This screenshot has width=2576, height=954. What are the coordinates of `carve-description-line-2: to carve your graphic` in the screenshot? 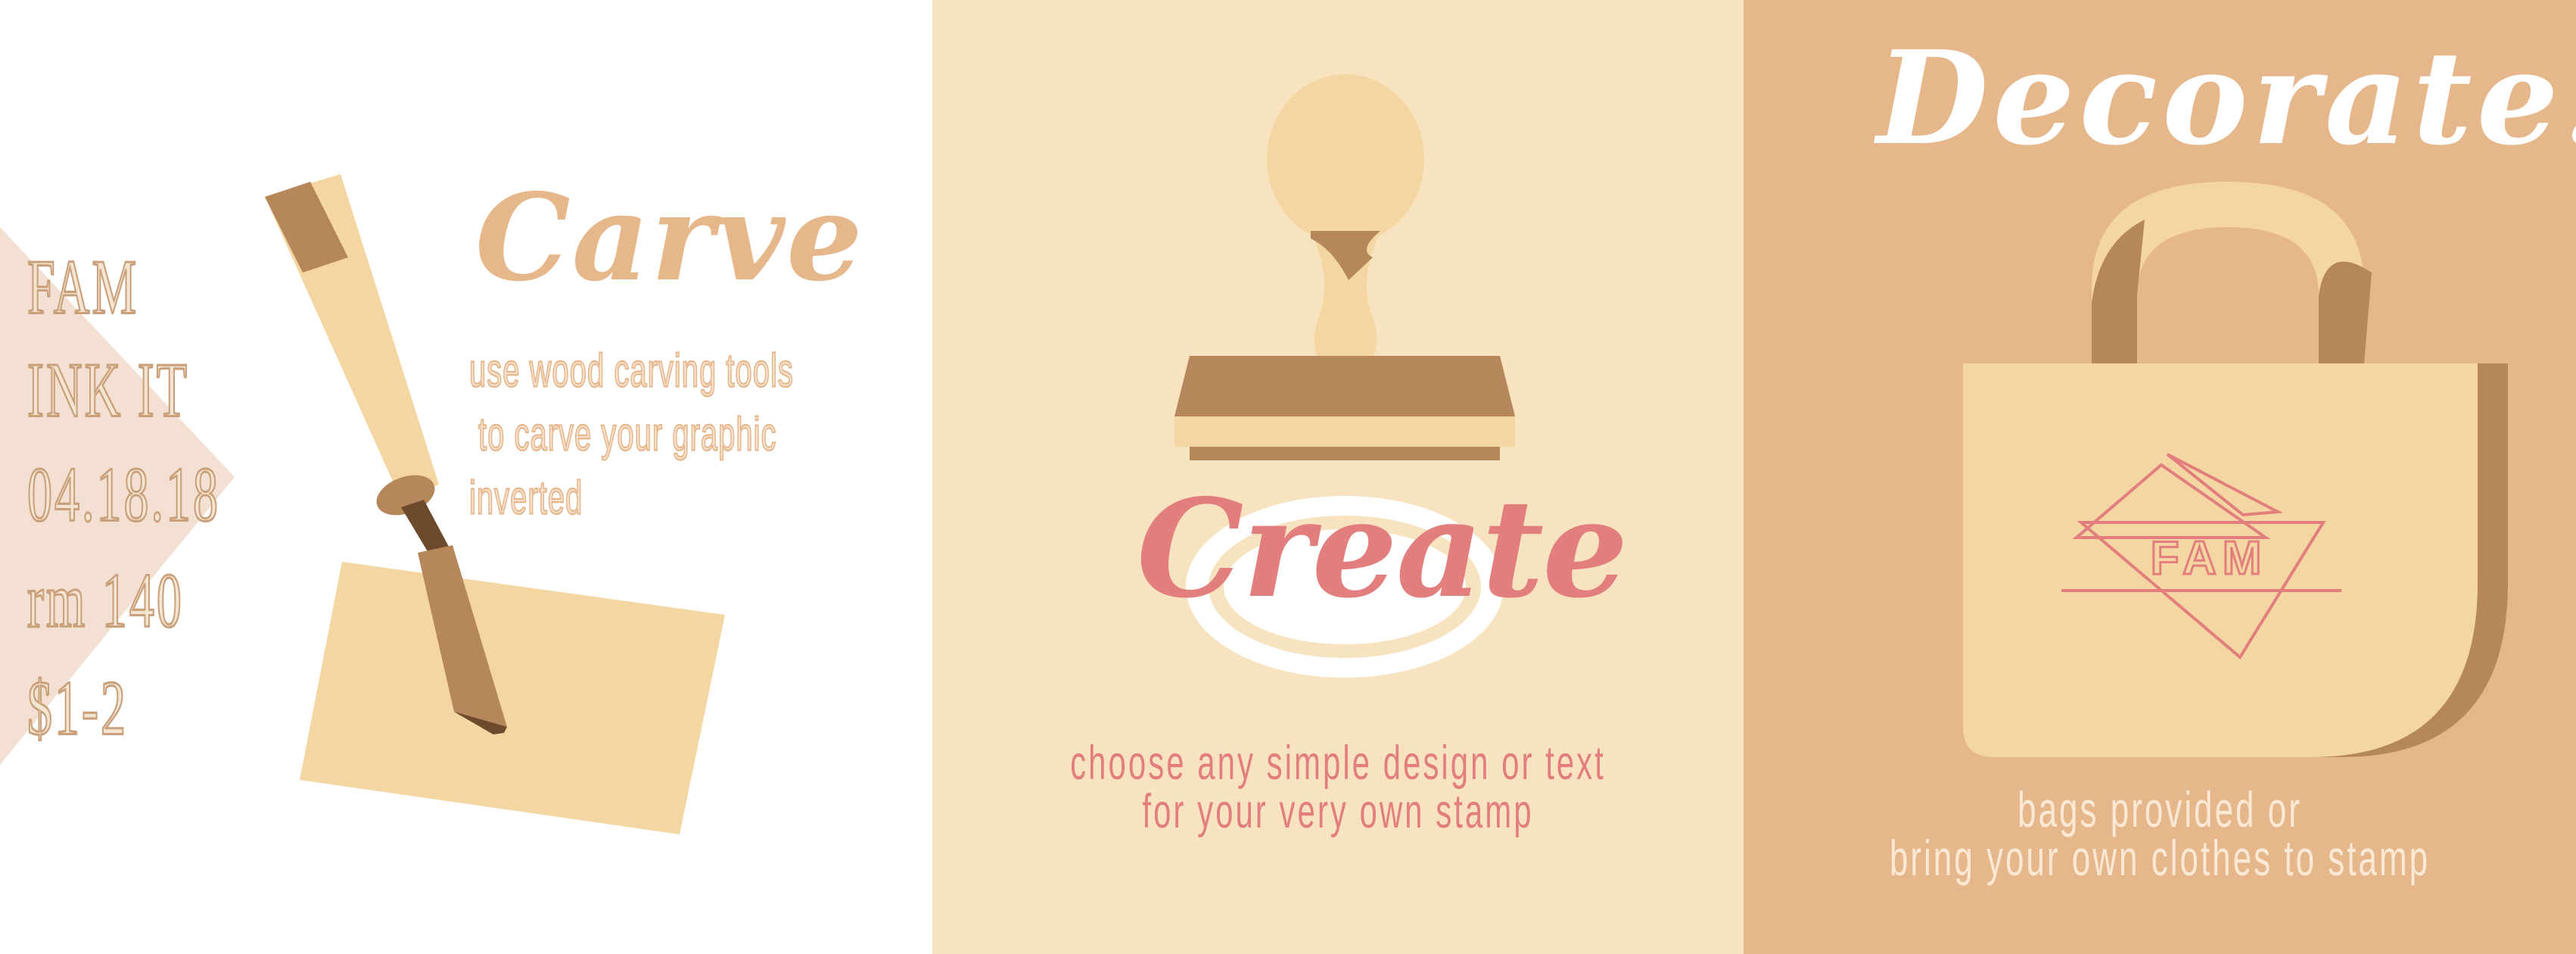 It's located at (627, 435).